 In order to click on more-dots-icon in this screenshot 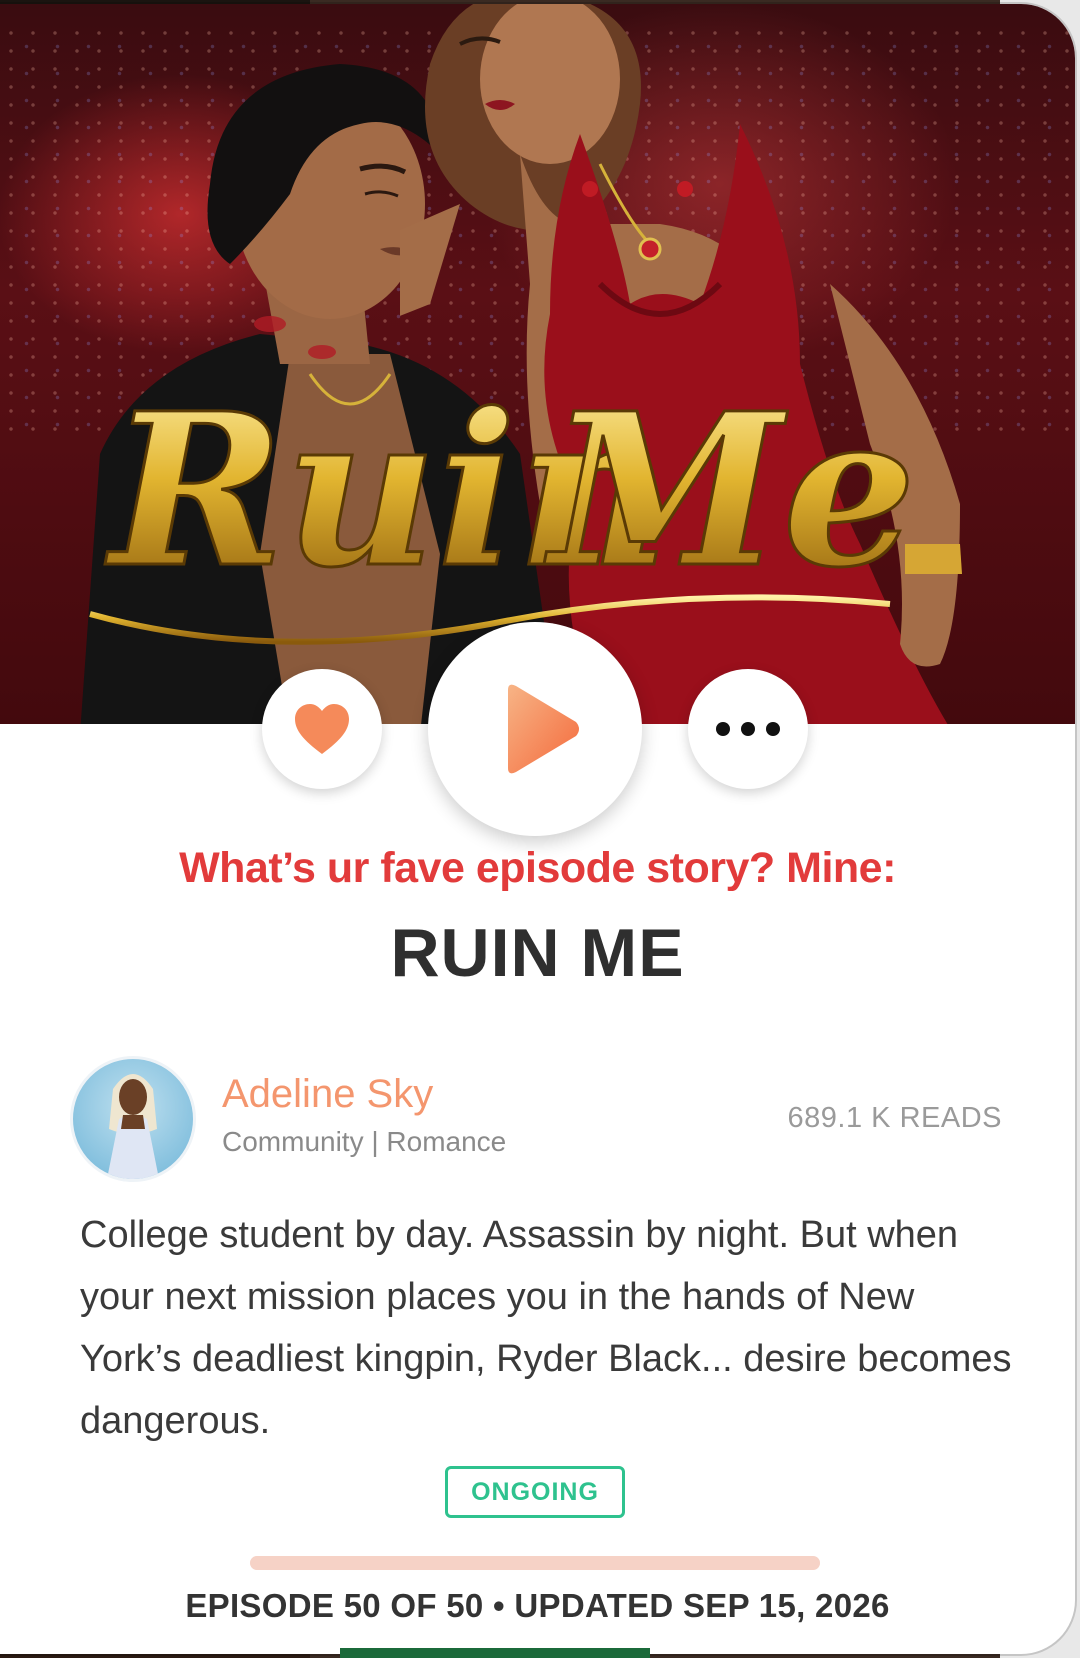, I will do `click(748, 729)`.